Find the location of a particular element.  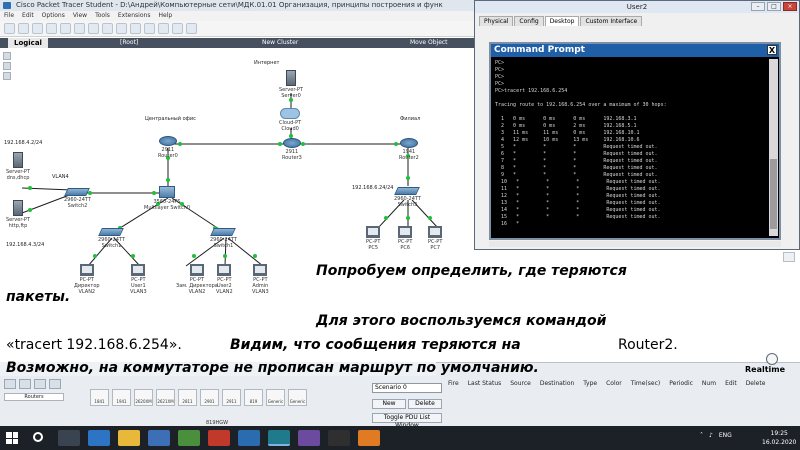

move-object-button: Move Object is located at coordinates (429, 42).